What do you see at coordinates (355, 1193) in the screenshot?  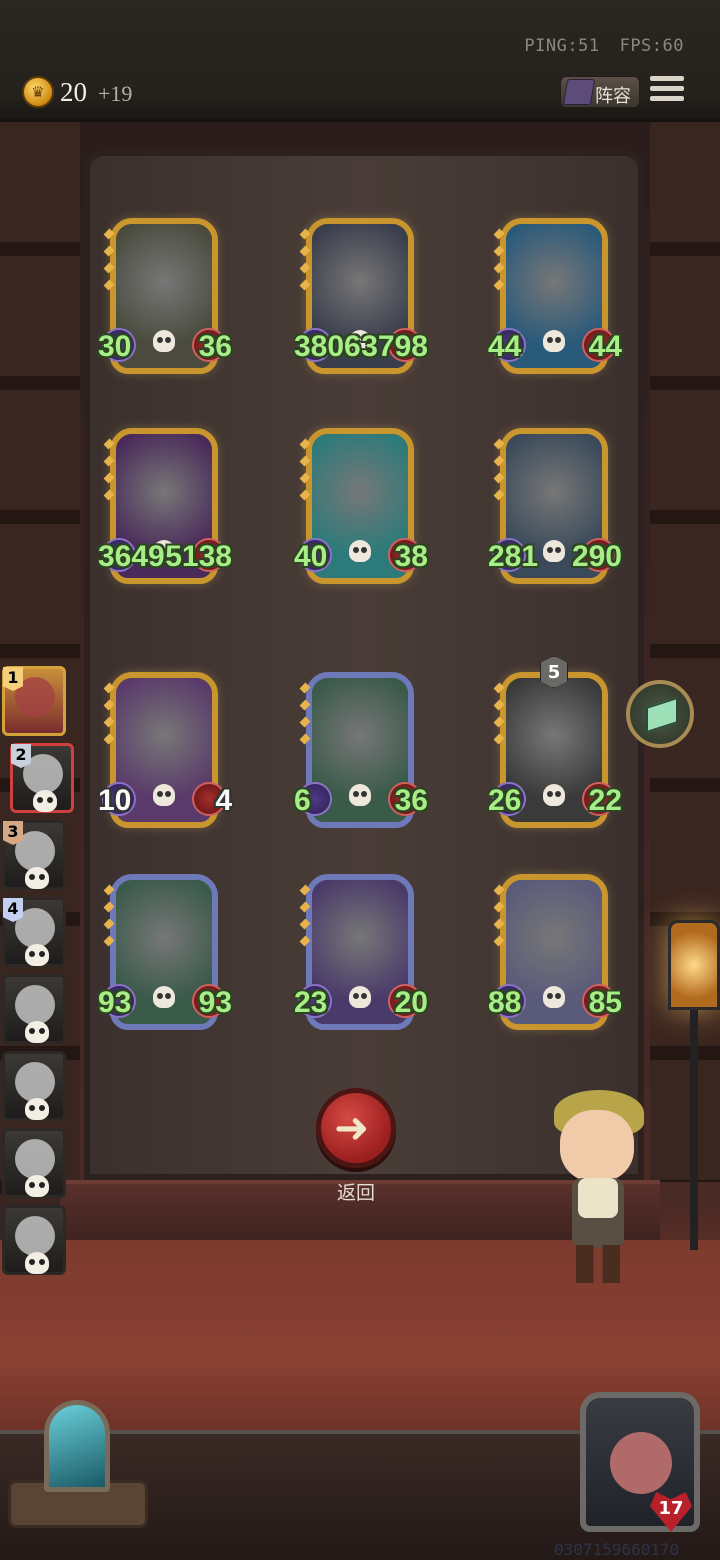 I see `back-label: 返回` at bounding box center [355, 1193].